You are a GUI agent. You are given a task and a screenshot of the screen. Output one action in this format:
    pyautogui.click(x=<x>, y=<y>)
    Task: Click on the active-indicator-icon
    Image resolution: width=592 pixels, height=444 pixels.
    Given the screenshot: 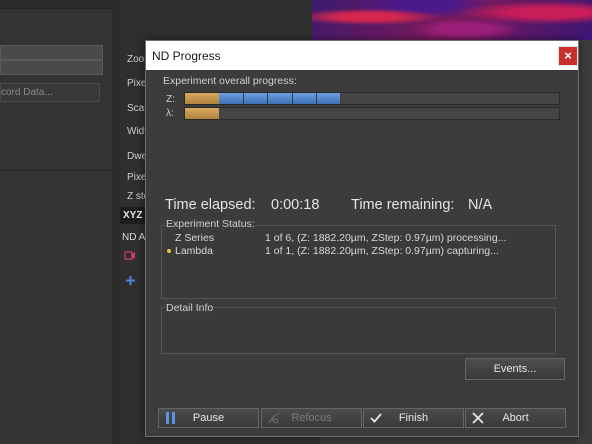 What is the action you would take?
    pyautogui.click(x=169, y=251)
    